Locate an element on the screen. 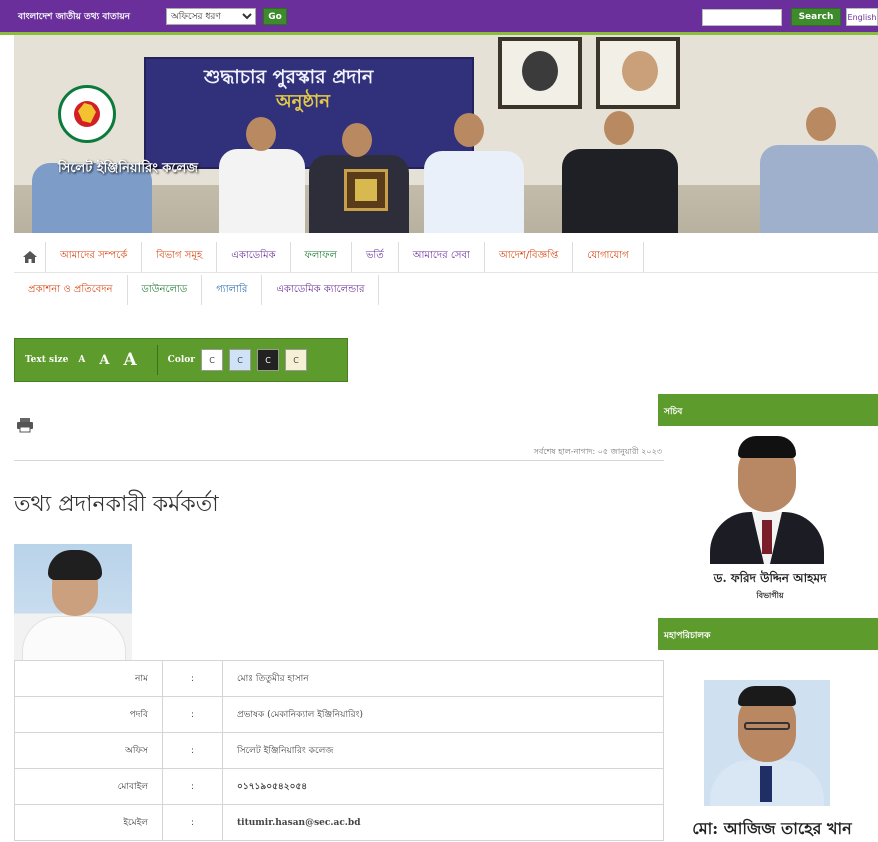  director-general-name: মো: আজিজ তাহের খান is located at coordinates (772, 829).